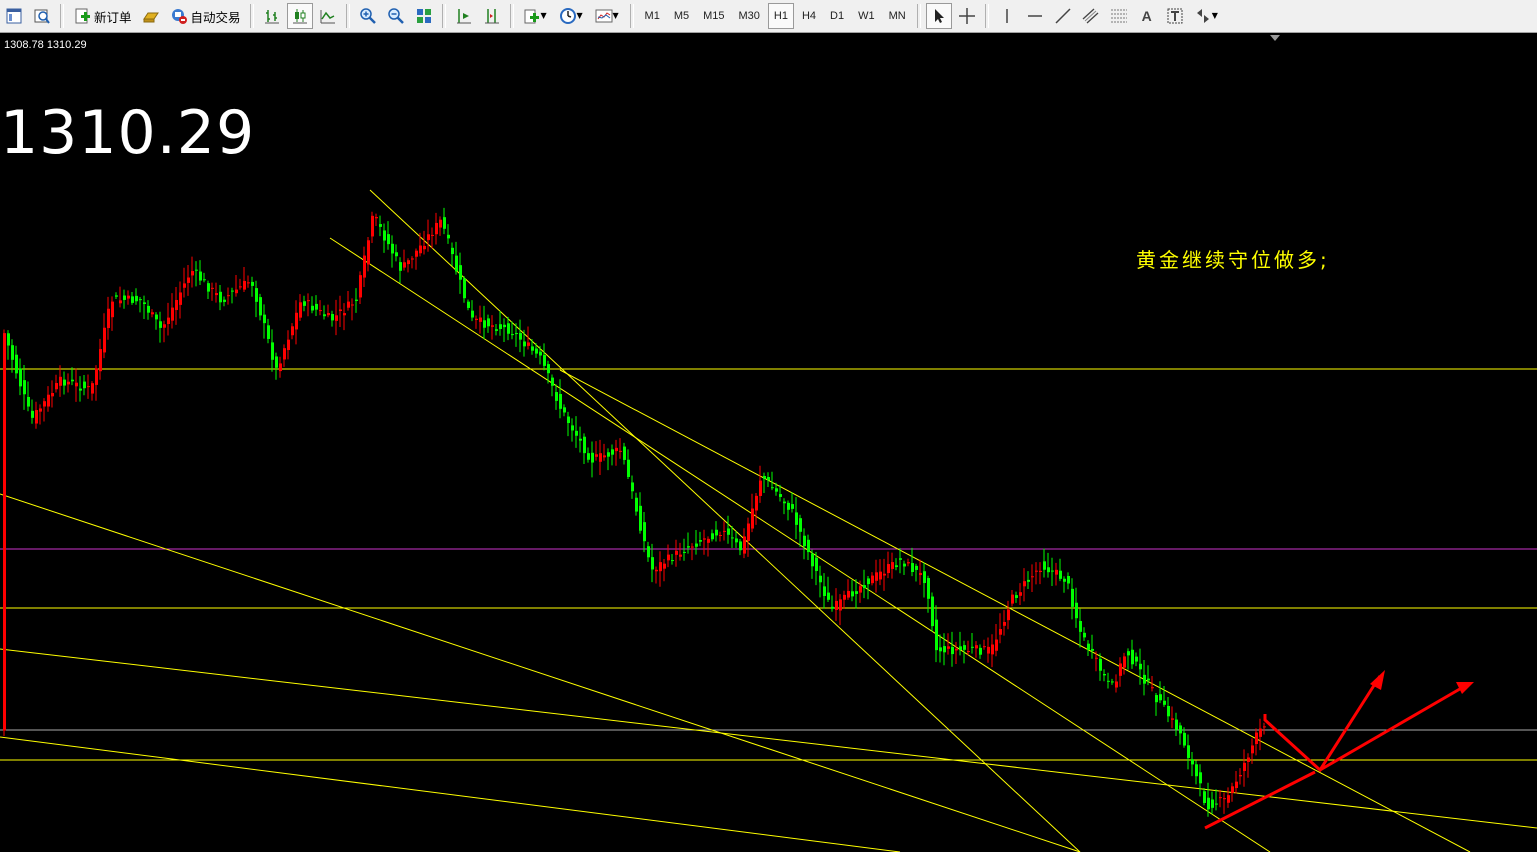 The width and height of the screenshot is (1537, 852). I want to click on text-tool-label: A, so click(1146, 16).